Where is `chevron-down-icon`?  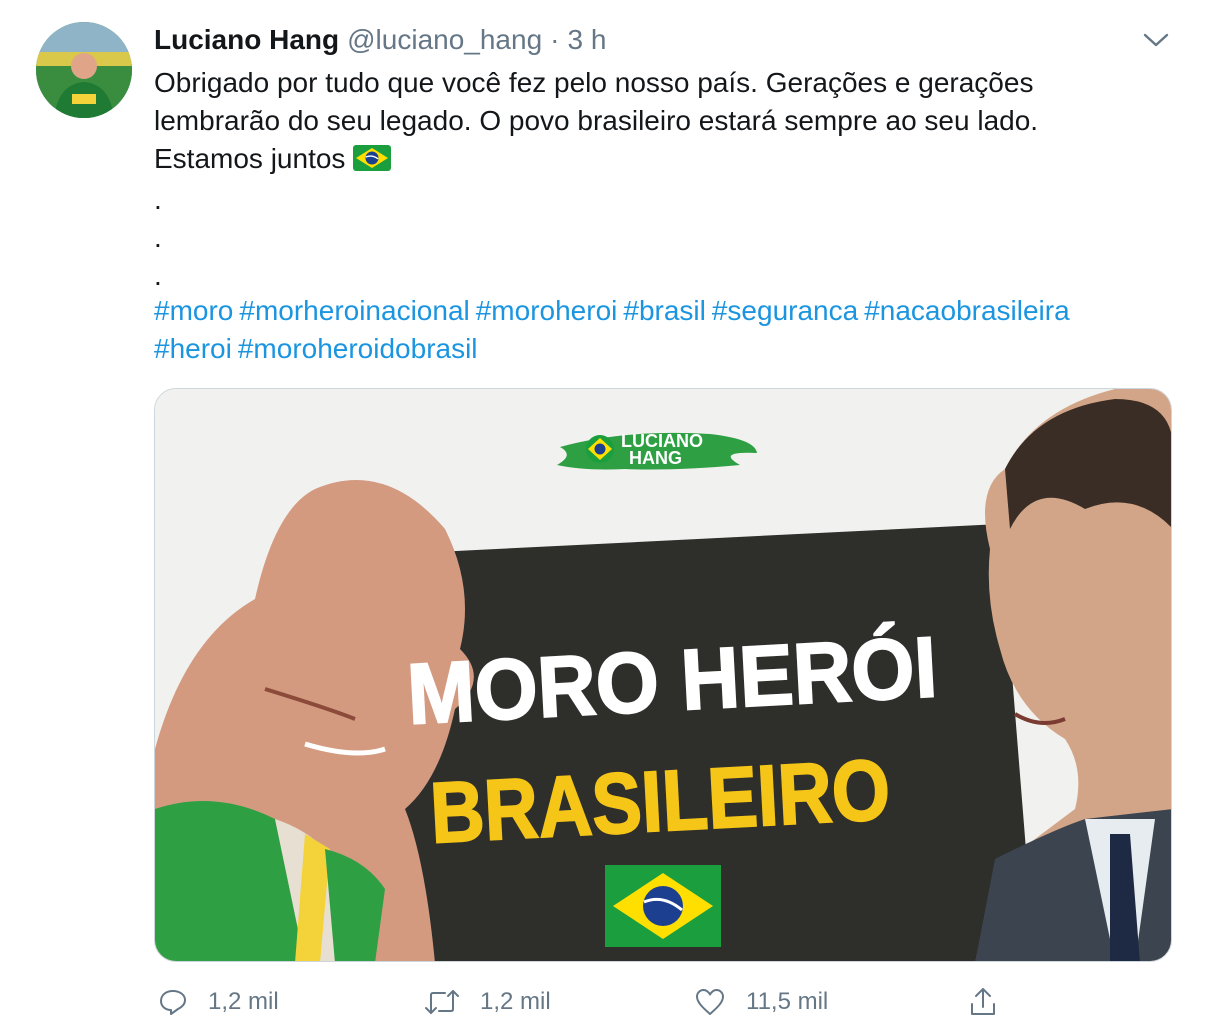 chevron-down-icon is located at coordinates (1156, 40).